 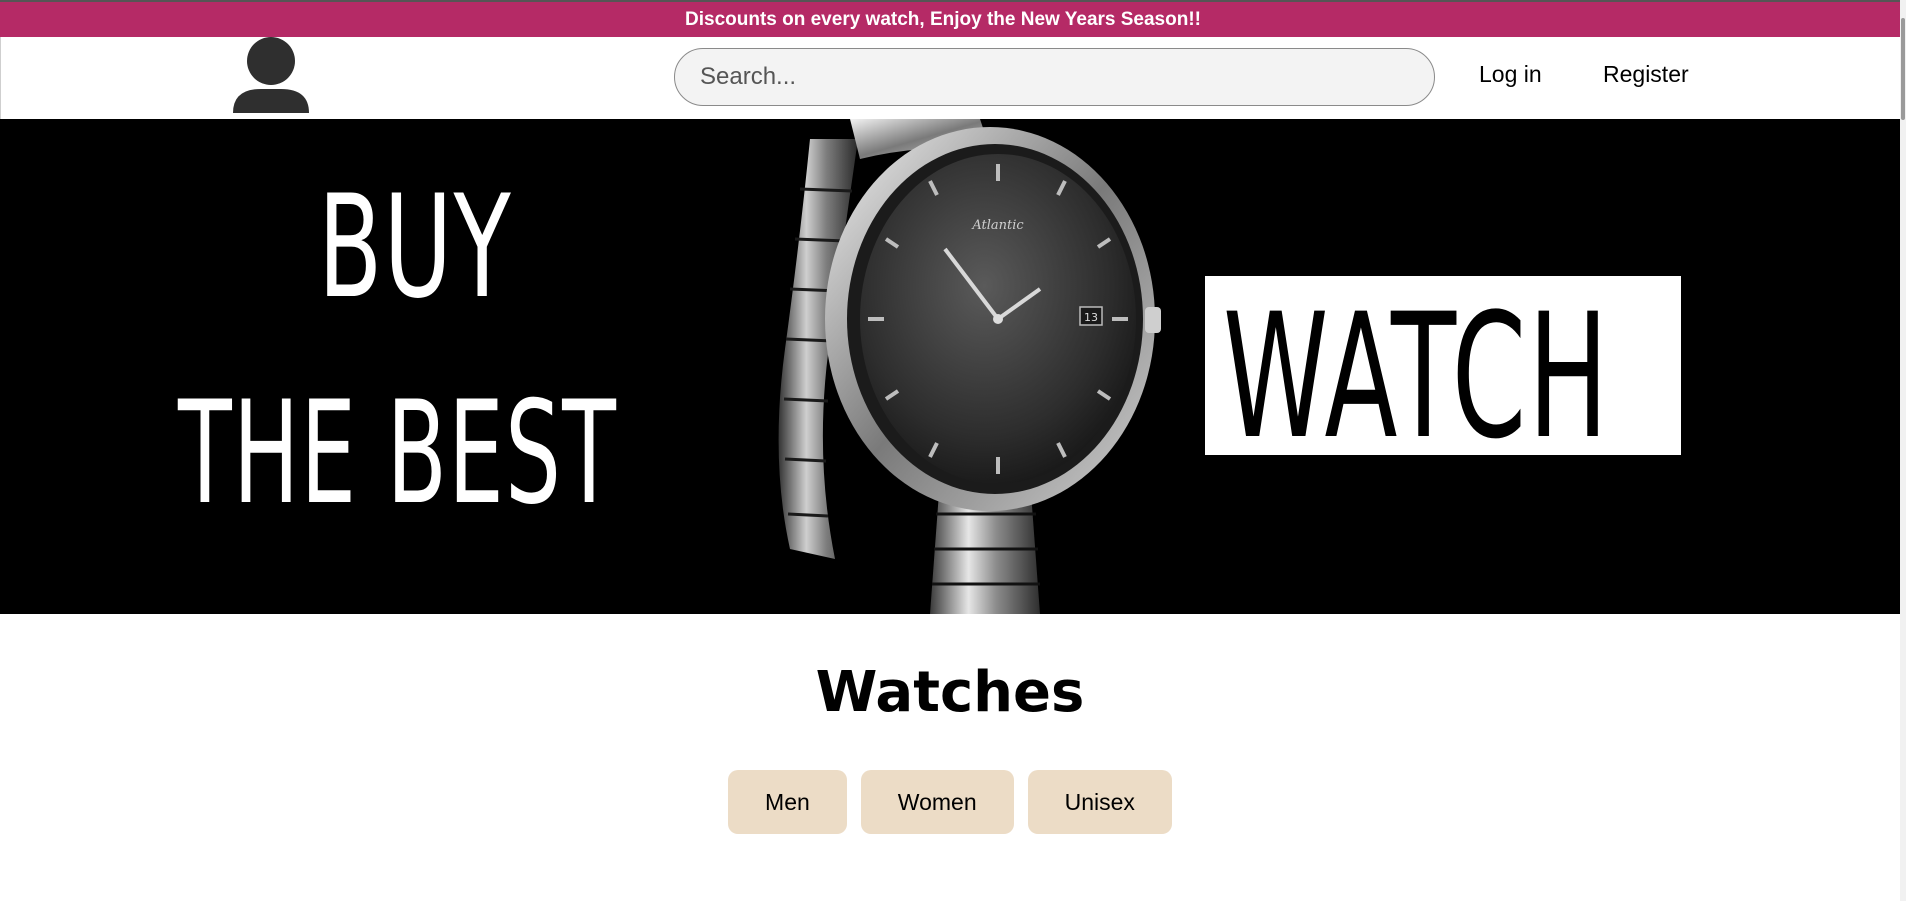 I want to click on hero-highlight-box: WATCH, so click(x=1443, y=376).